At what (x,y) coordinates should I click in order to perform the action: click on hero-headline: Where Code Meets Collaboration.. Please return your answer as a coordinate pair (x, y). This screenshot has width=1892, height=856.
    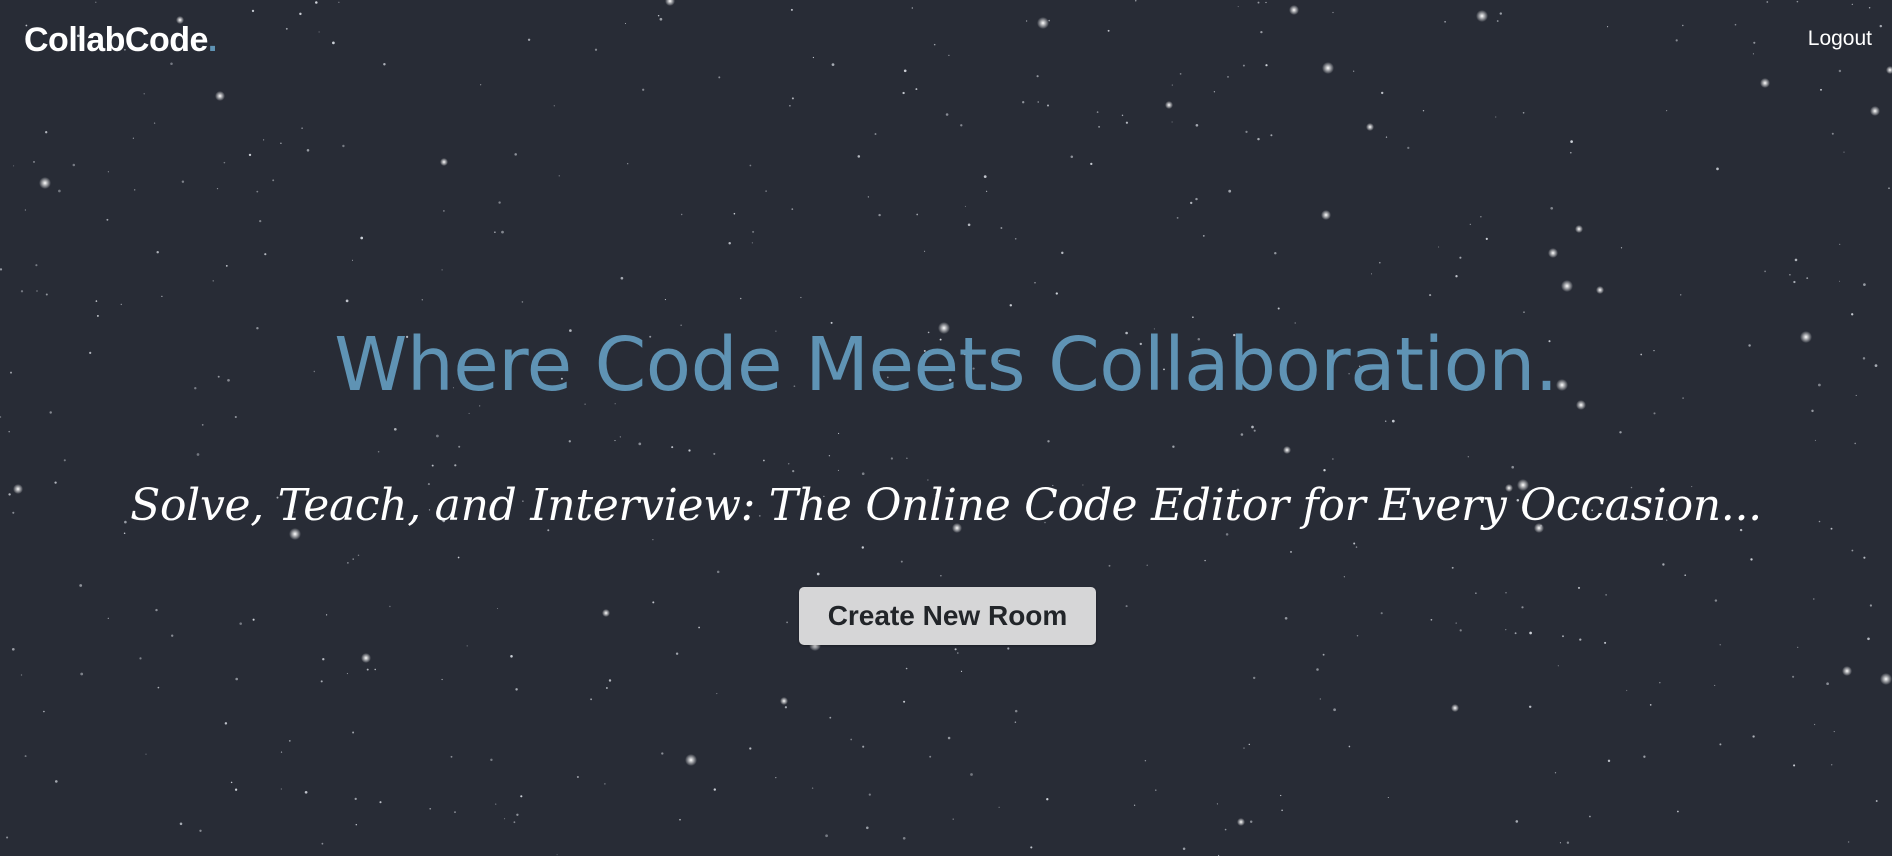
    Looking at the image, I should click on (946, 365).